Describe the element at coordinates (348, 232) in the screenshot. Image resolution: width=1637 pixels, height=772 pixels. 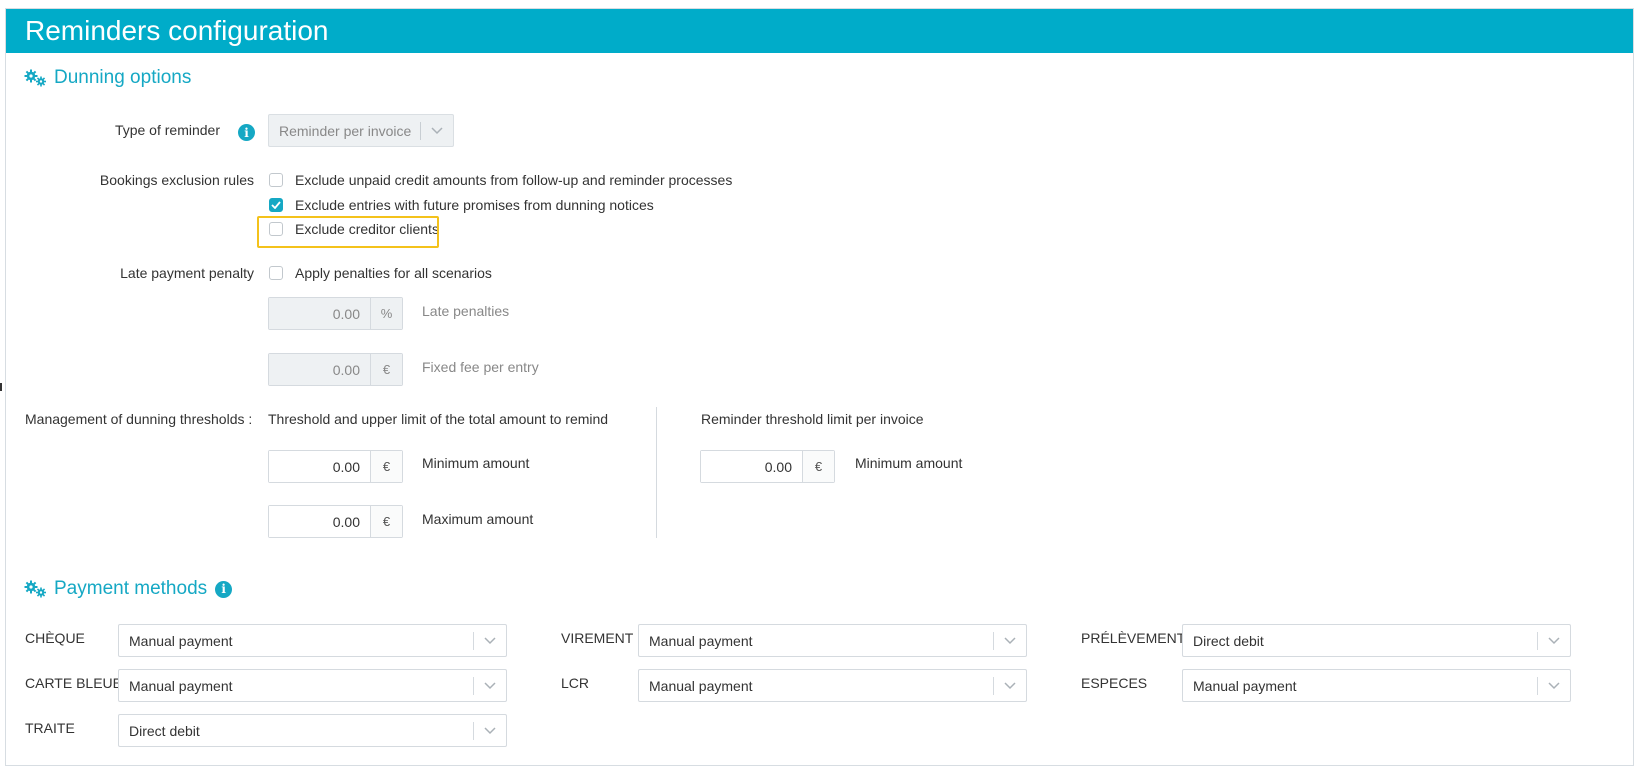
I see `highlight-box` at that location.